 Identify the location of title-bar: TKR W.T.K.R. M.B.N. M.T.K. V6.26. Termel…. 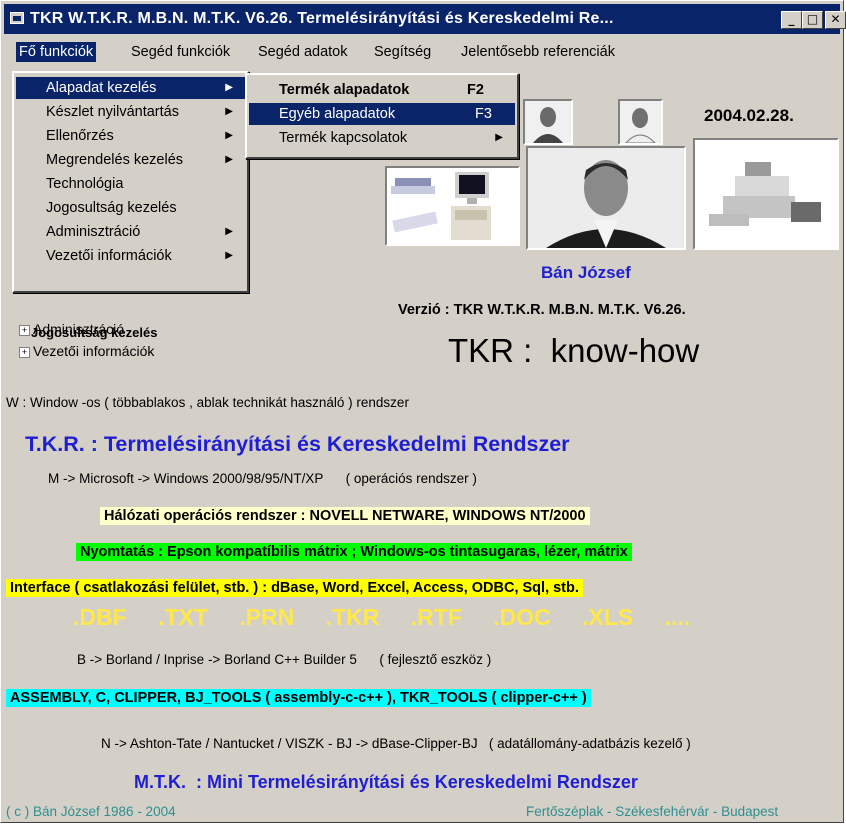
(425, 19).